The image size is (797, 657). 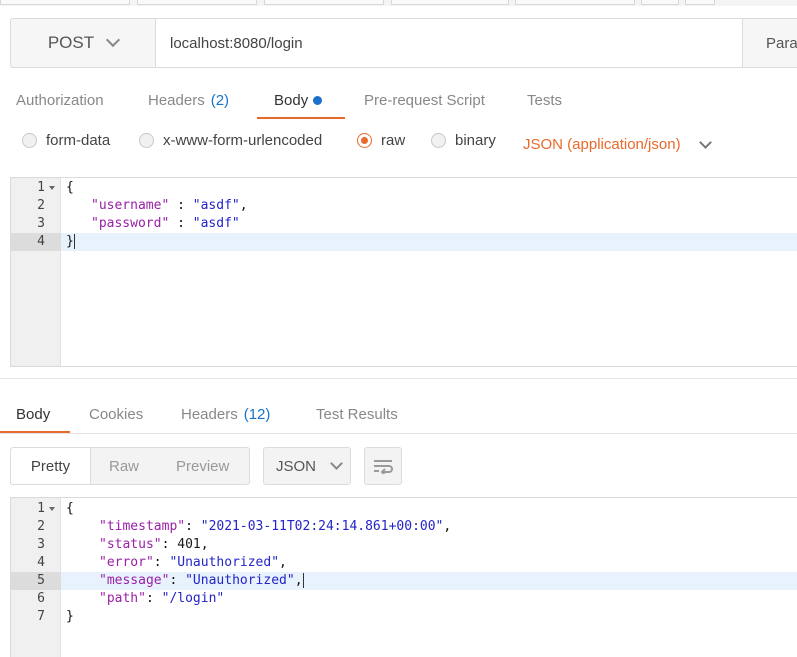 I want to click on json-key: "status", so click(x=130, y=544).